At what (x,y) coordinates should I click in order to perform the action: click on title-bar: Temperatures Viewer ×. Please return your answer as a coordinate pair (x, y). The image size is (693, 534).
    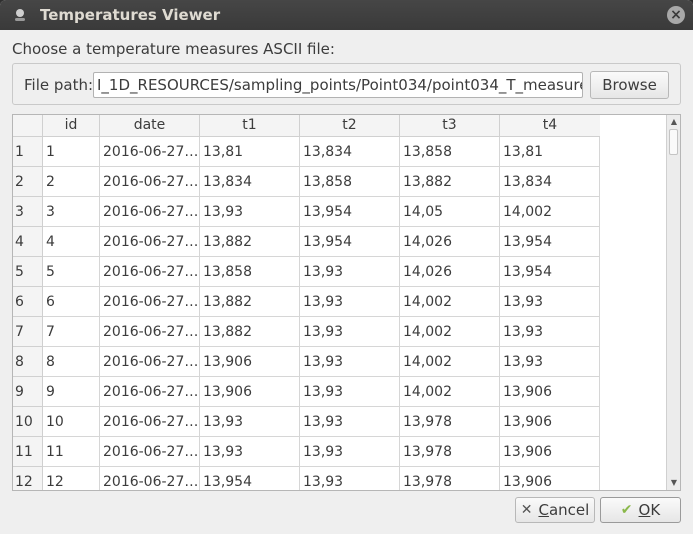
    Looking at the image, I should click on (346, 15).